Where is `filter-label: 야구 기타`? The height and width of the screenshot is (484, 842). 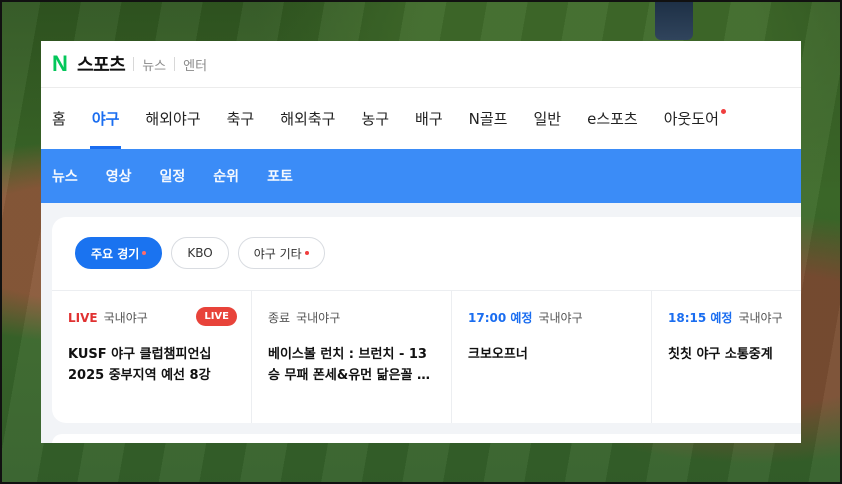 filter-label: 야구 기타 is located at coordinates (277, 253).